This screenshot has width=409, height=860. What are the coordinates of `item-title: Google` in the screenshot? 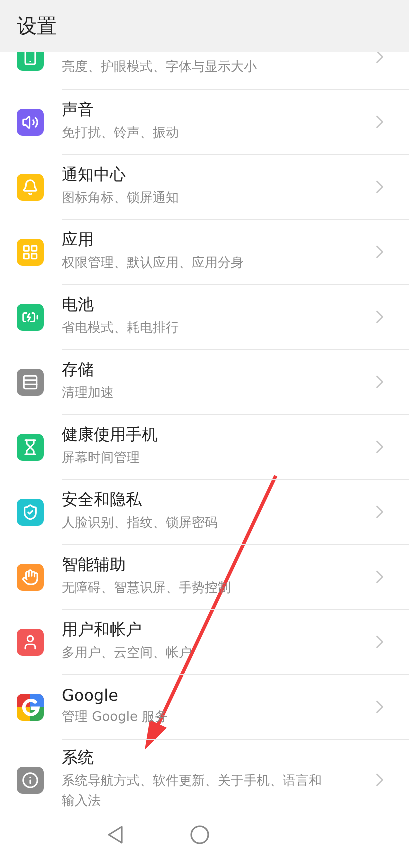 It's located at (91, 695).